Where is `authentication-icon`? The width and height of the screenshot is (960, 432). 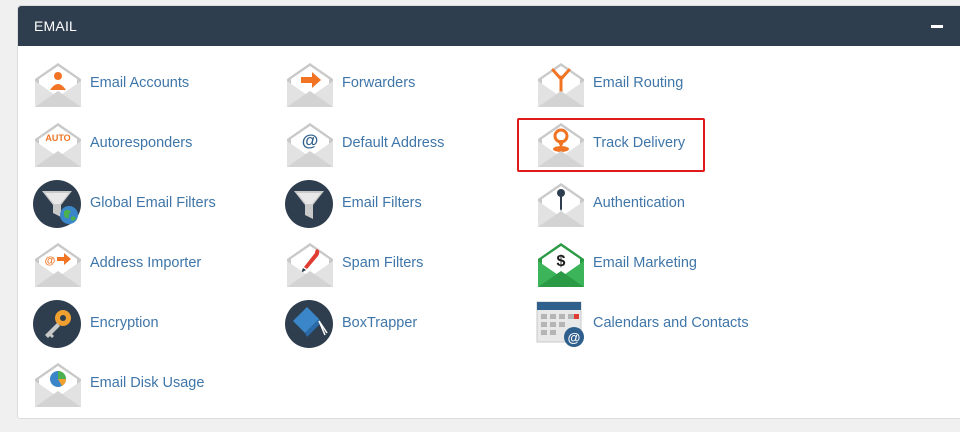
authentication-icon is located at coordinates (561, 205).